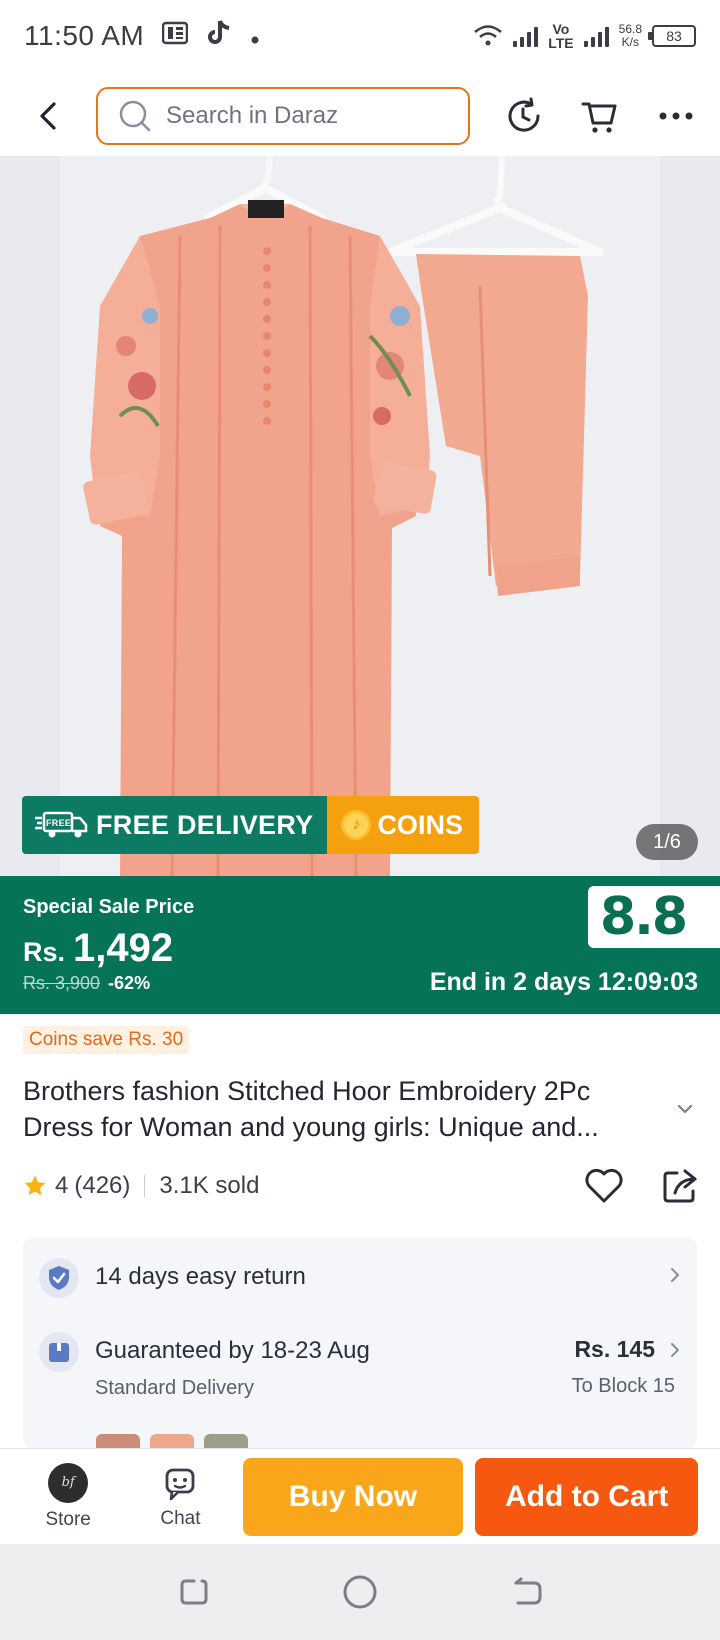 The image size is (720, 1640). Describe the element at coordinates (106, 1040) in the screenshot. I see `coins-save-tag: Coins save Rs. 30` at that location.